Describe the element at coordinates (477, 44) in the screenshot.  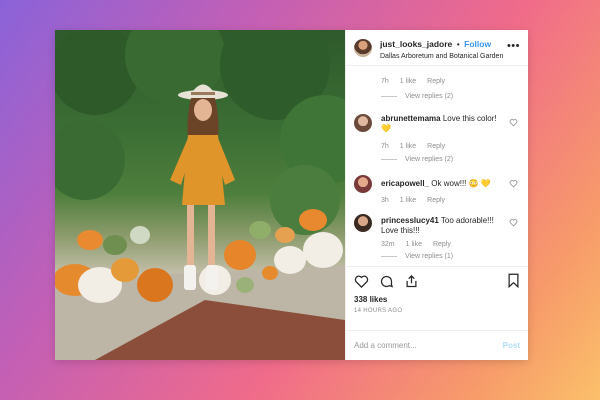
I see `follow-button: Follow` at that location.